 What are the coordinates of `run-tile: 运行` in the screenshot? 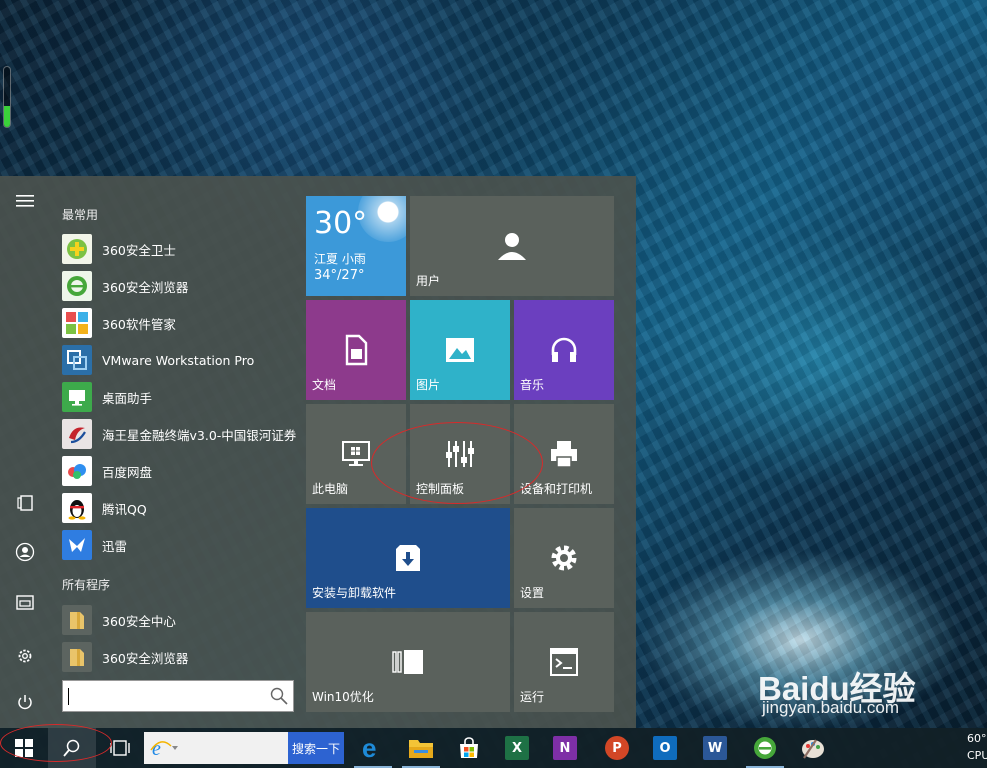 It's located at (564, 662).